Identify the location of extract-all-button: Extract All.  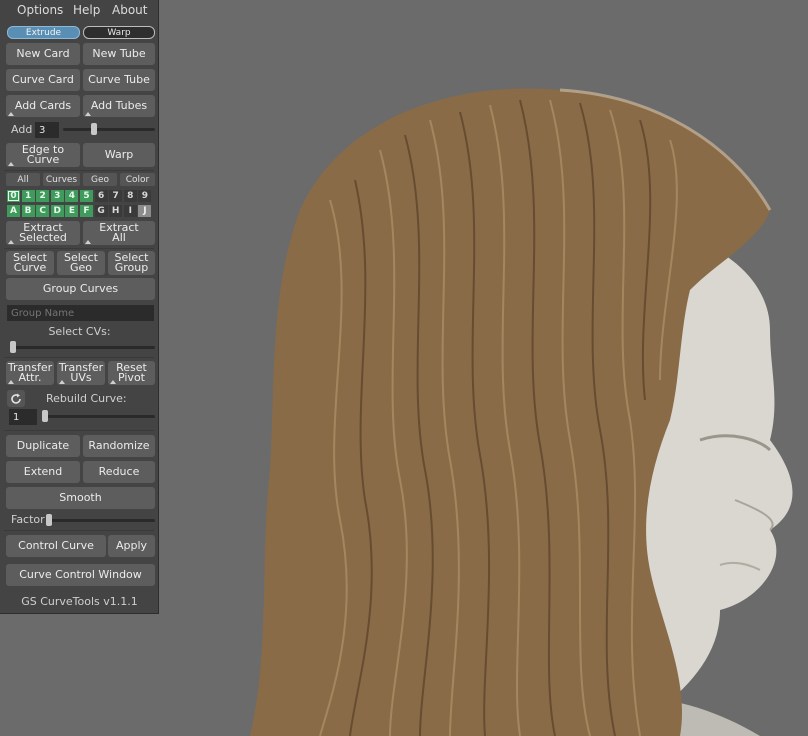
(119, 233).